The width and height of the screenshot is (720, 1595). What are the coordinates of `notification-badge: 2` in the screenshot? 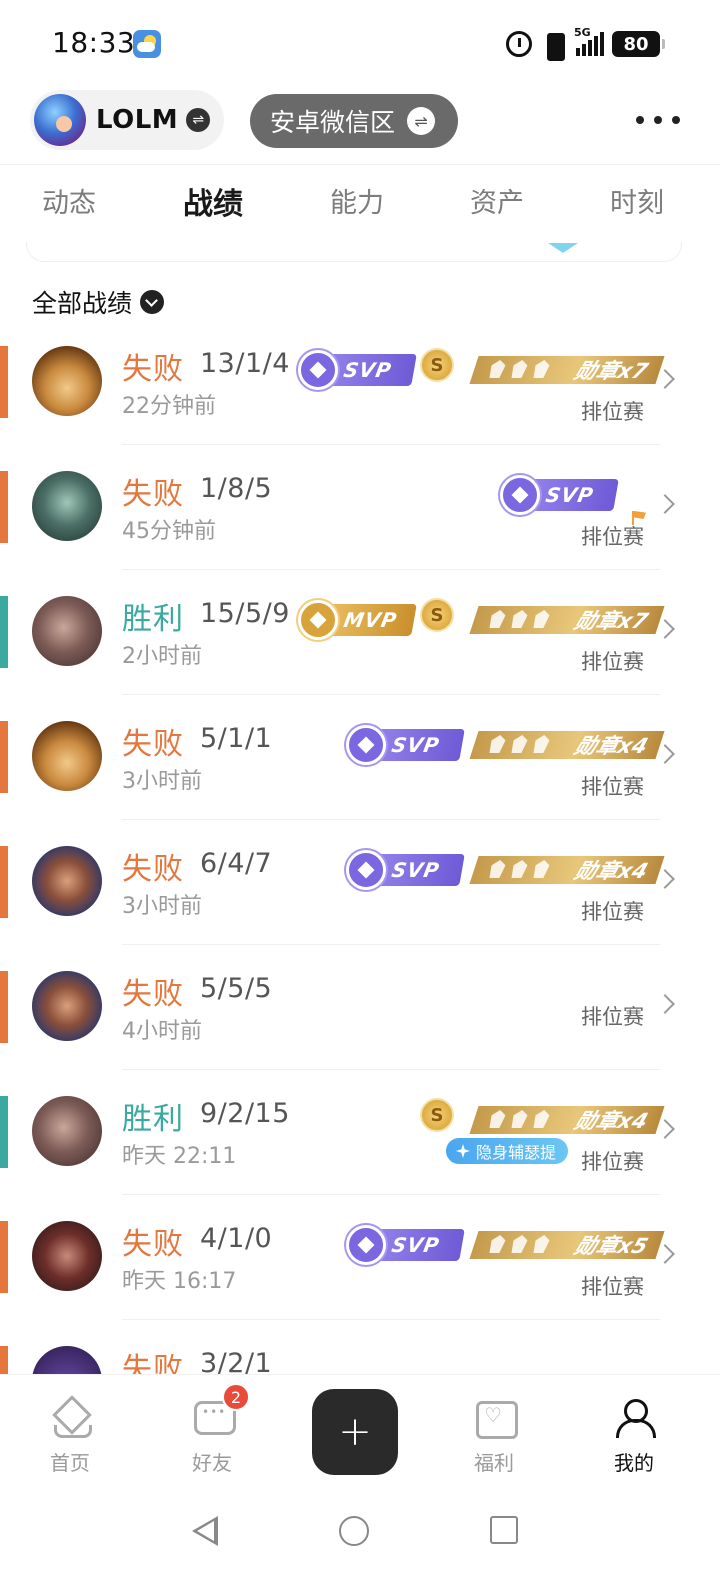 It's located at (236, 1397).